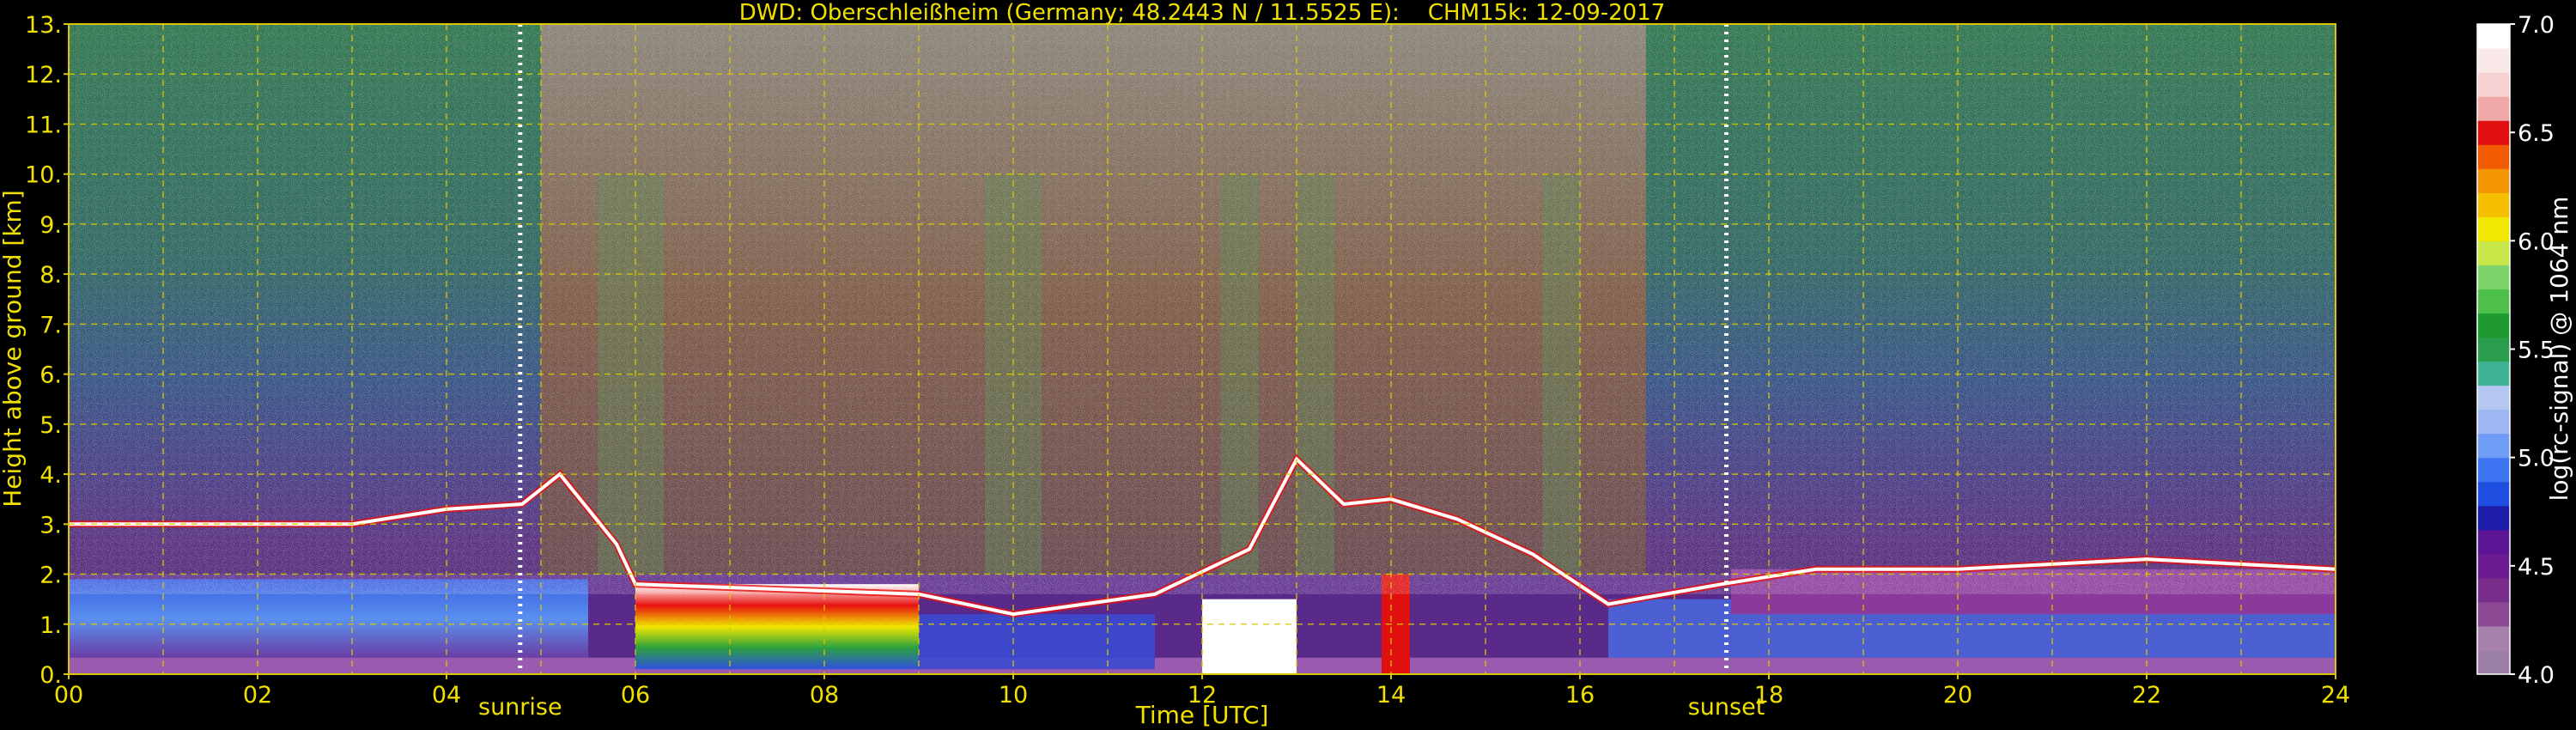  What do you see at coordinates (2536, 675) in the screenshot?
I see `colorbar-tick-label: 4.0` at bounding box center [2536, 675].